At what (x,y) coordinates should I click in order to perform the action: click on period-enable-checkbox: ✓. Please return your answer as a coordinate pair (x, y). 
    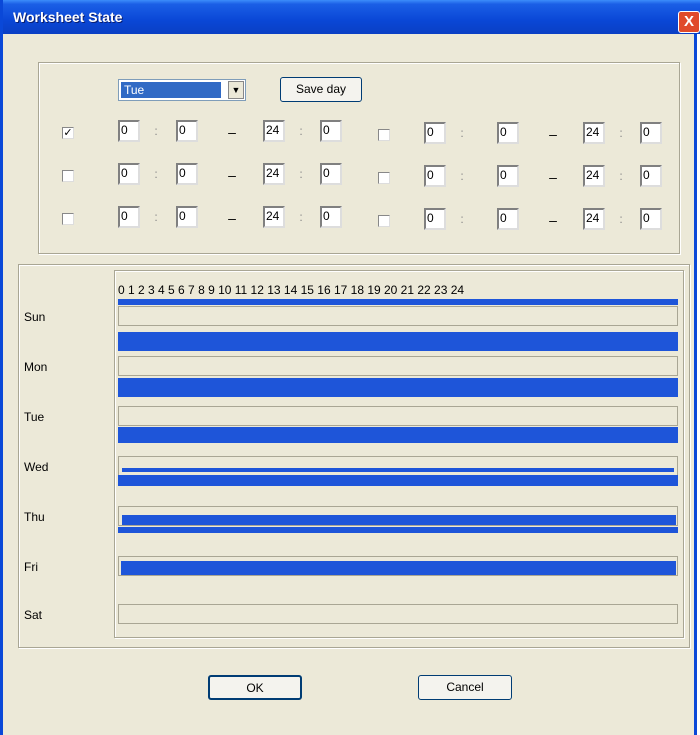
    Looking at the image, I should click on (68, 133).